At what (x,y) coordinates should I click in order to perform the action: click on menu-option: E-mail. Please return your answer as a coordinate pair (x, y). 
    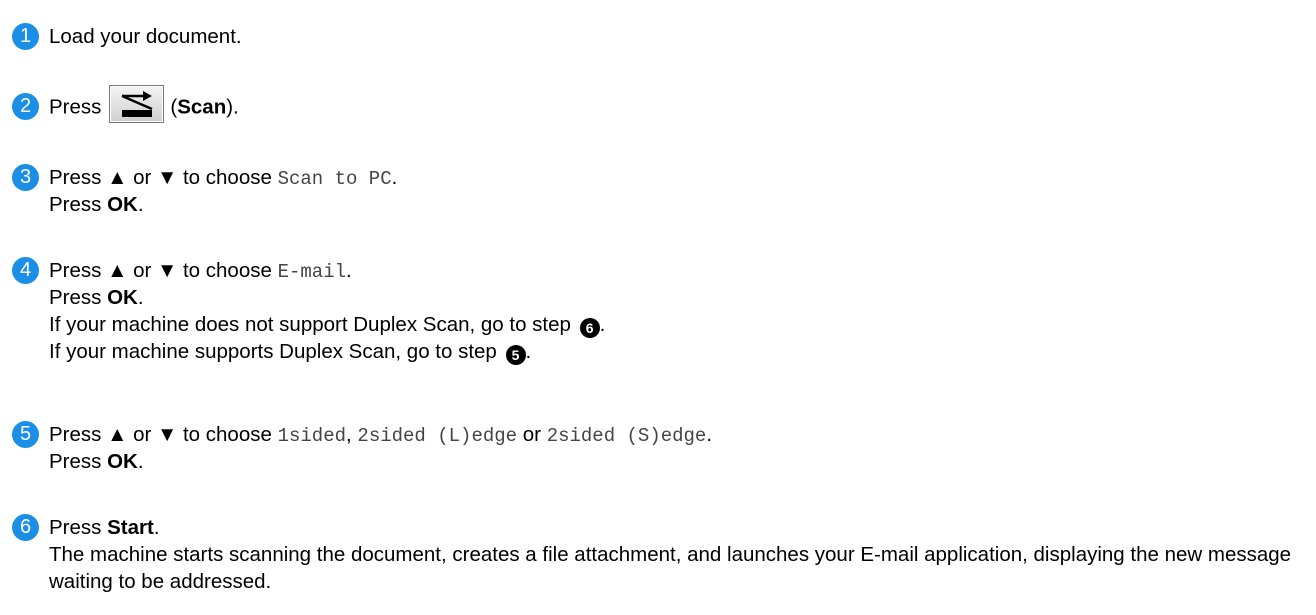
    Looking at the image, I should click on (312, 272).